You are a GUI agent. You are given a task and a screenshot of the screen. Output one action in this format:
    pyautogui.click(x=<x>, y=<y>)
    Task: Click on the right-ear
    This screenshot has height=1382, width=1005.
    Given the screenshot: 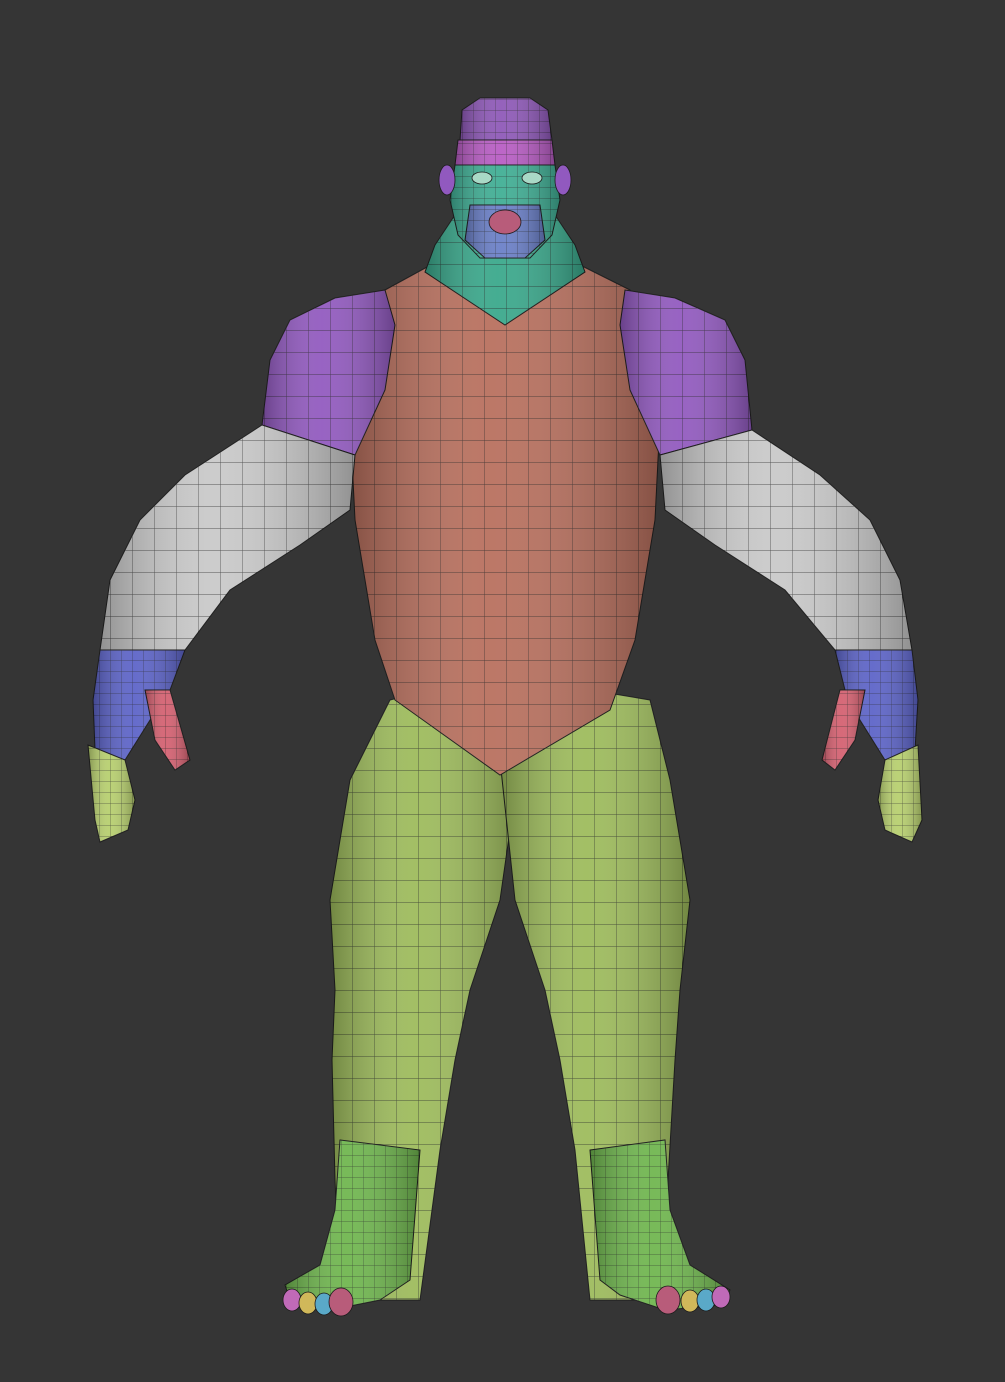 What is the action you would take?
    pyautogui.click(x=563, y=180)
    